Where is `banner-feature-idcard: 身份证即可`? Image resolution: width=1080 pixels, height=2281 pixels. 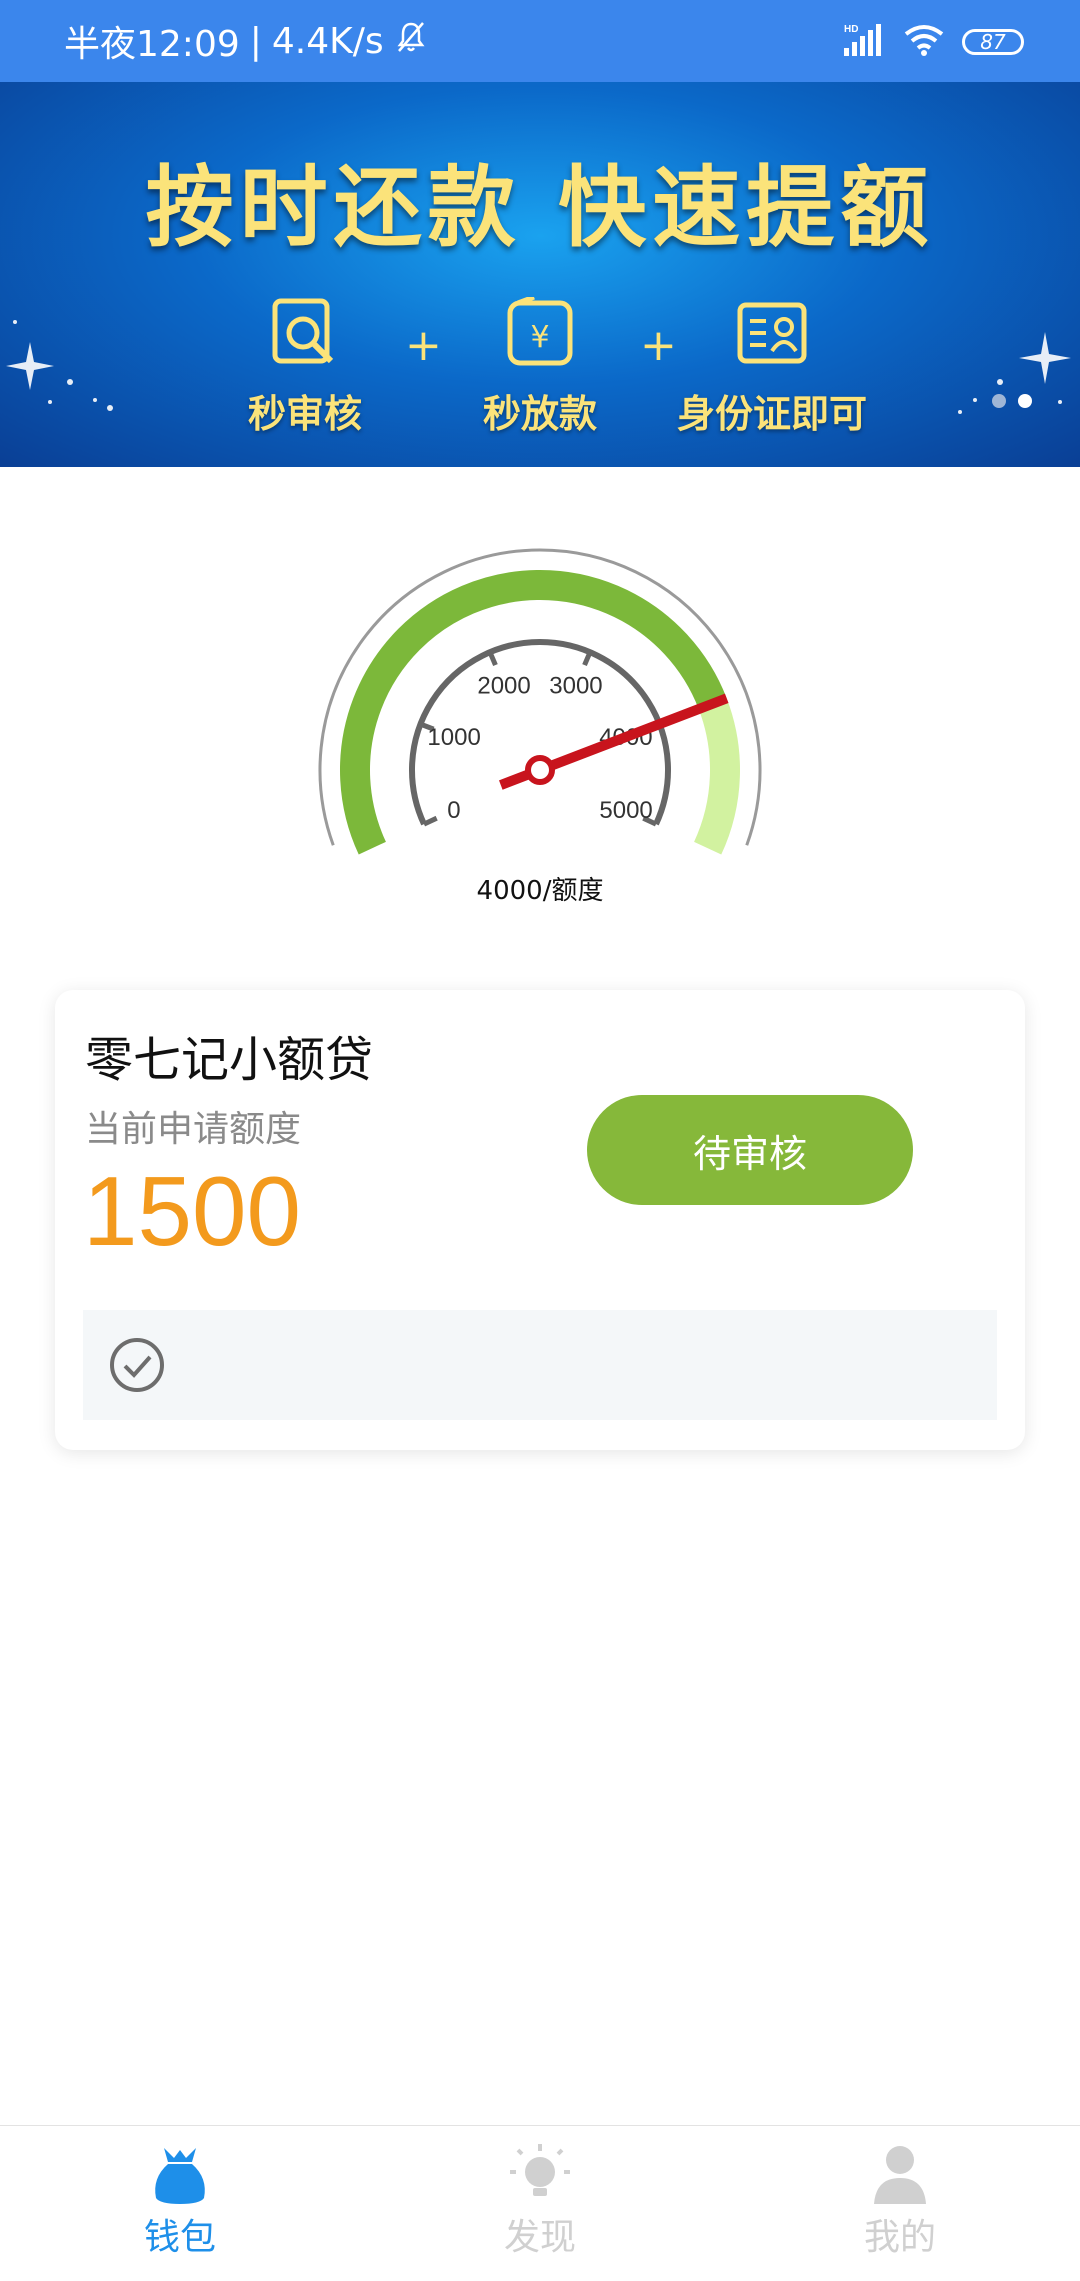
banner-feature-idcard: 身份证即可 is located at coordinates (772, 367).